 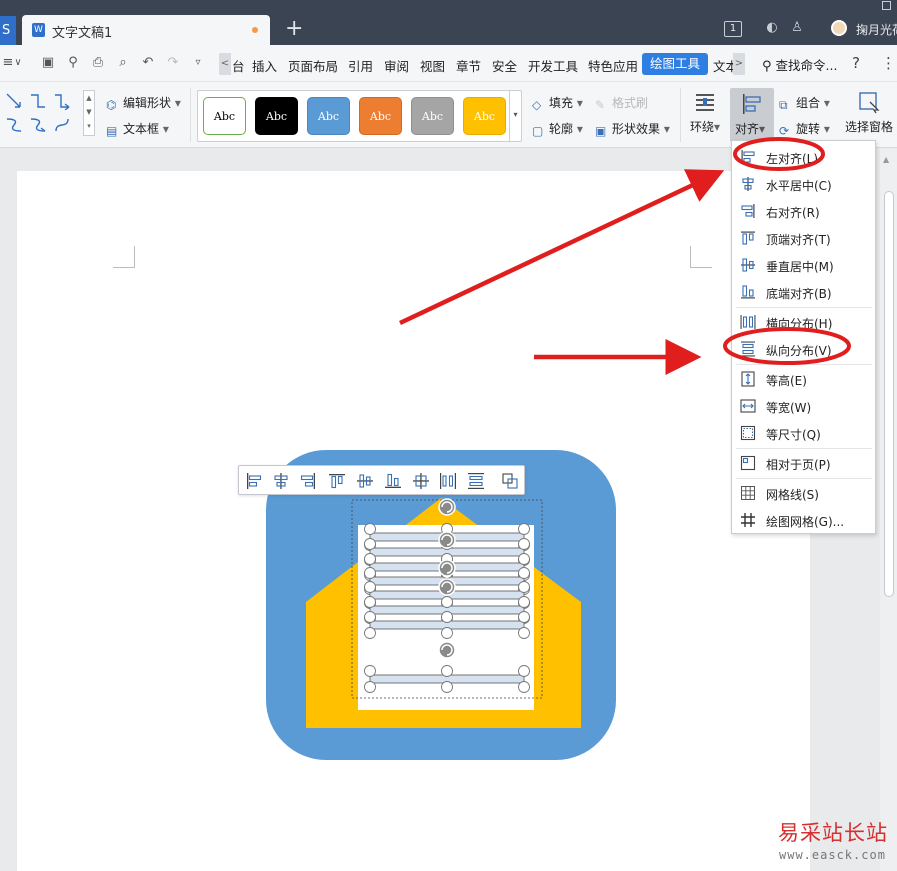 What do you see at coordinates (839, 28) in the screenshot?
I see `avatar` at bounding box center [839, 28].